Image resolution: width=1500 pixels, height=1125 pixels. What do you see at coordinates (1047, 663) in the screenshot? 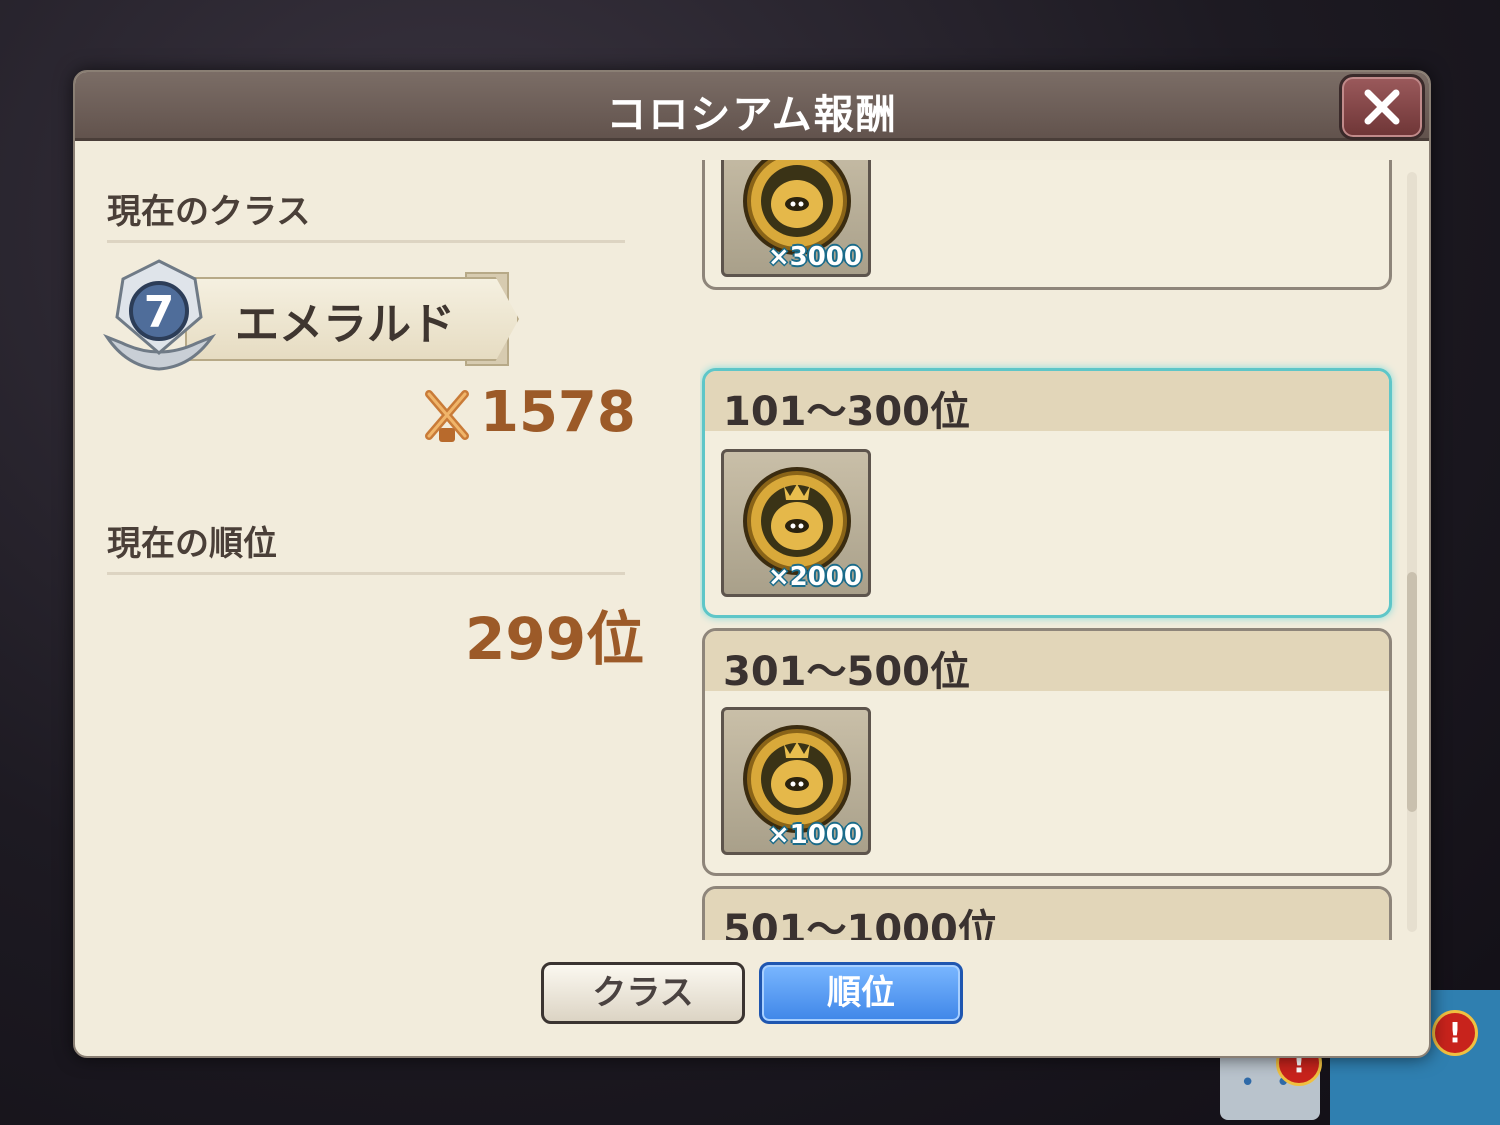
I see `reward-card-header: 301～500位` at bounding box center [1047, 663].